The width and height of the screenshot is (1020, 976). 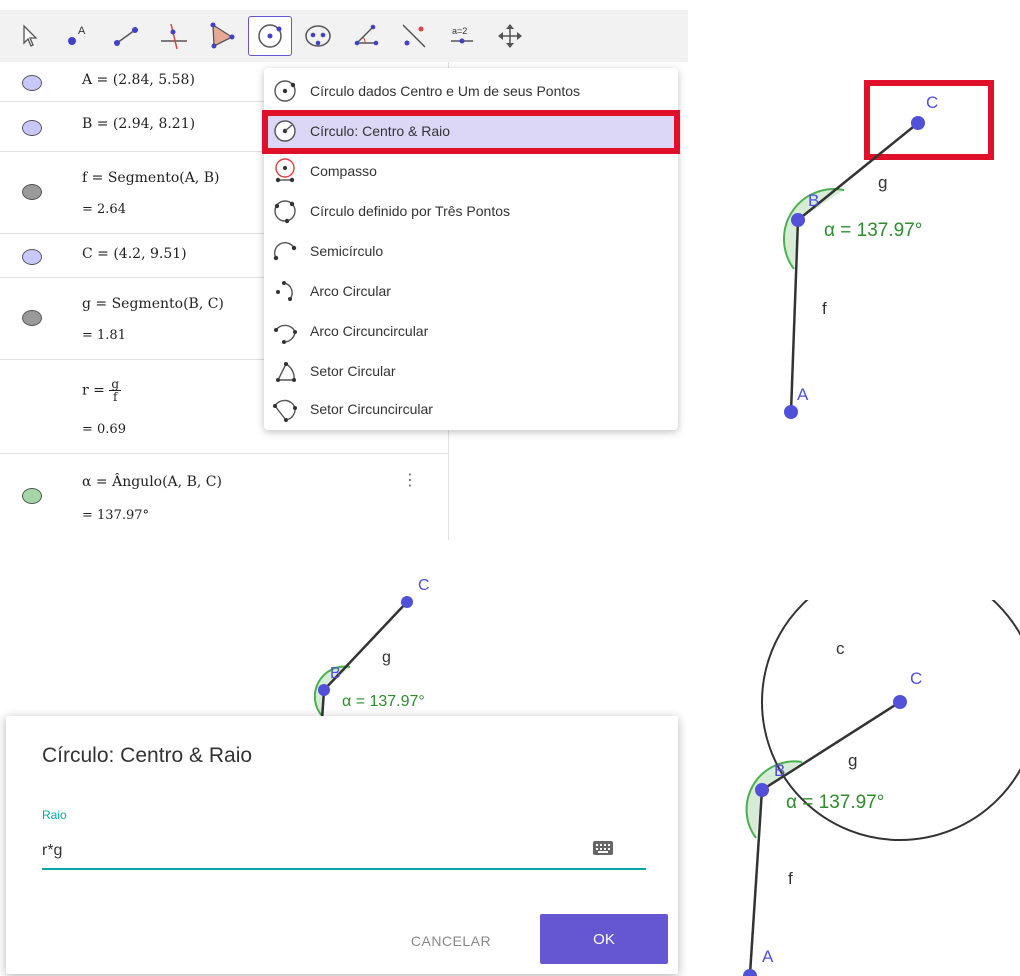 What do you see at coordinates (318, 36) in the screenshot?
I see `conic-tool` at bounding box center [318, 36].